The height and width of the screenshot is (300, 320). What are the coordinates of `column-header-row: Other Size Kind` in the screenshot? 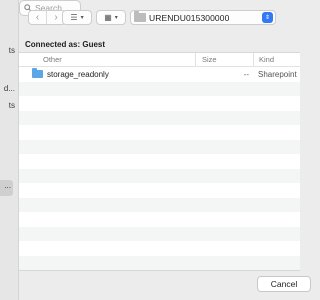 It's located at (159, 60).